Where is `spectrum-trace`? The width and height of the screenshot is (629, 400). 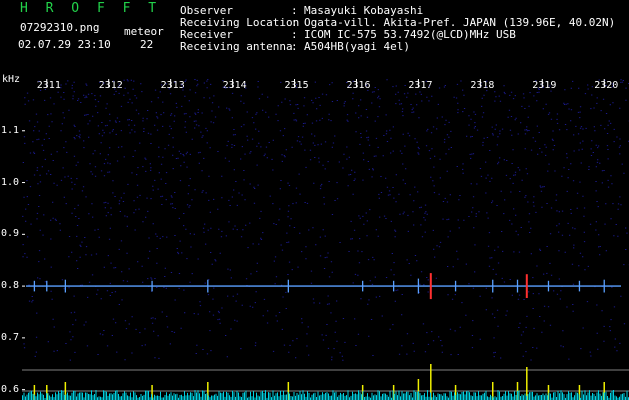
spectrum-trace is located at coordinates (325, 395).